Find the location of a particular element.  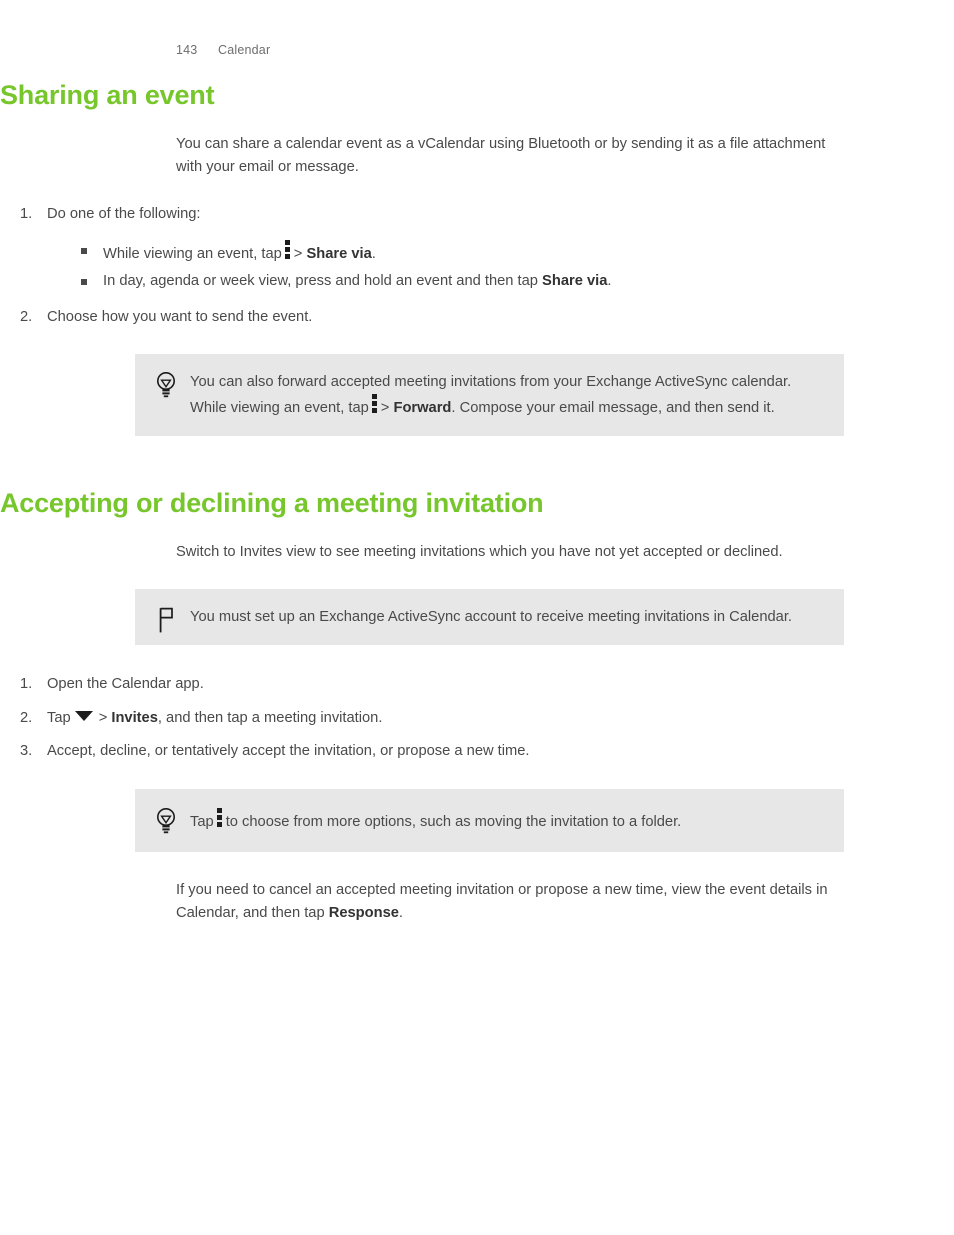

closing-part2: . is located at coordinates (401, 912).